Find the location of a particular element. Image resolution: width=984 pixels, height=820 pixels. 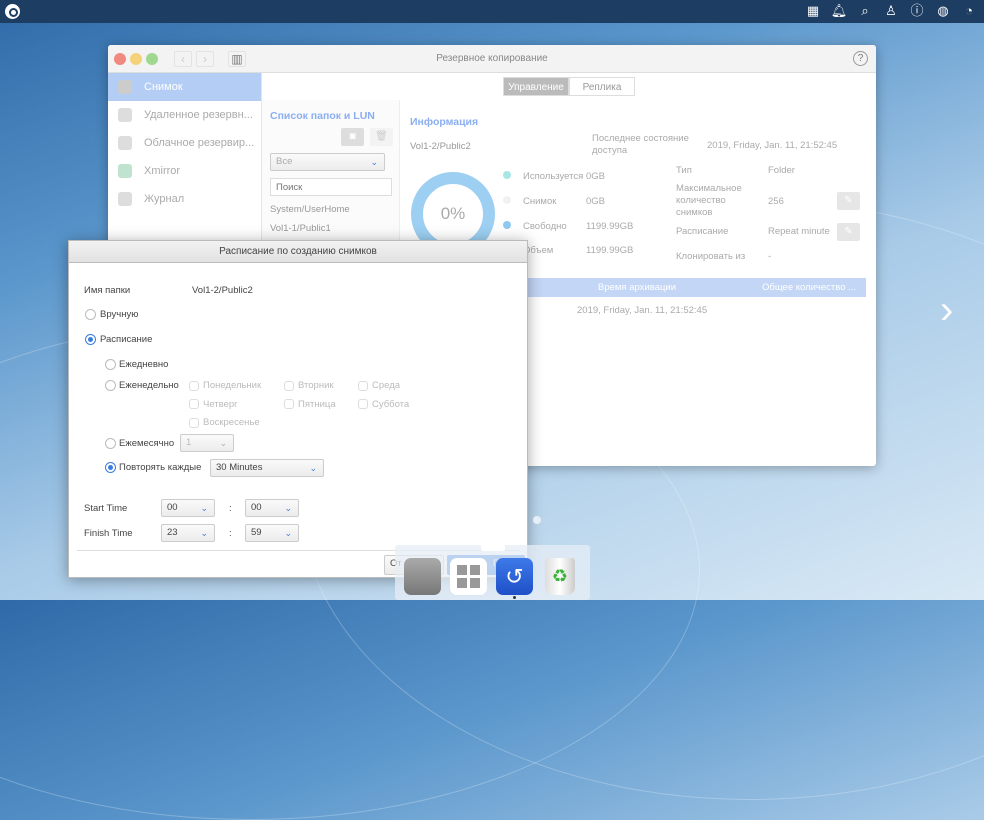

database-icon is located at coordinates (125, 115).